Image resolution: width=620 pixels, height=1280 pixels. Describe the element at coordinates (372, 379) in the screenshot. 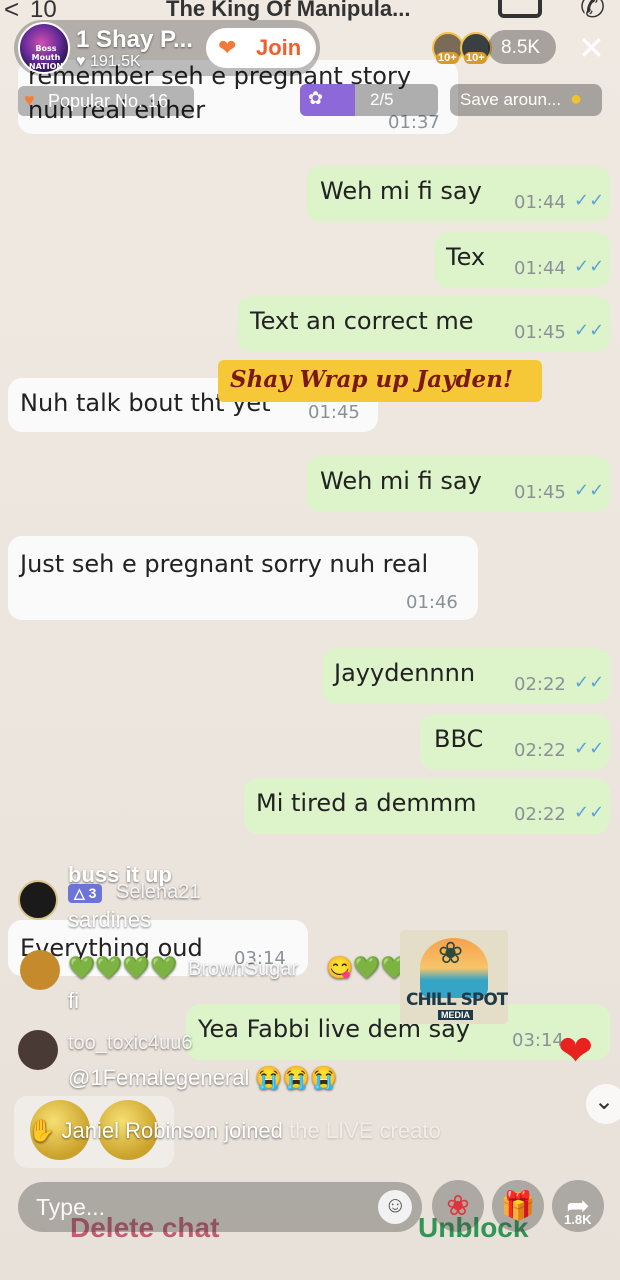

I see `banner-text: Shay Wrap up Jayden!` at that location.